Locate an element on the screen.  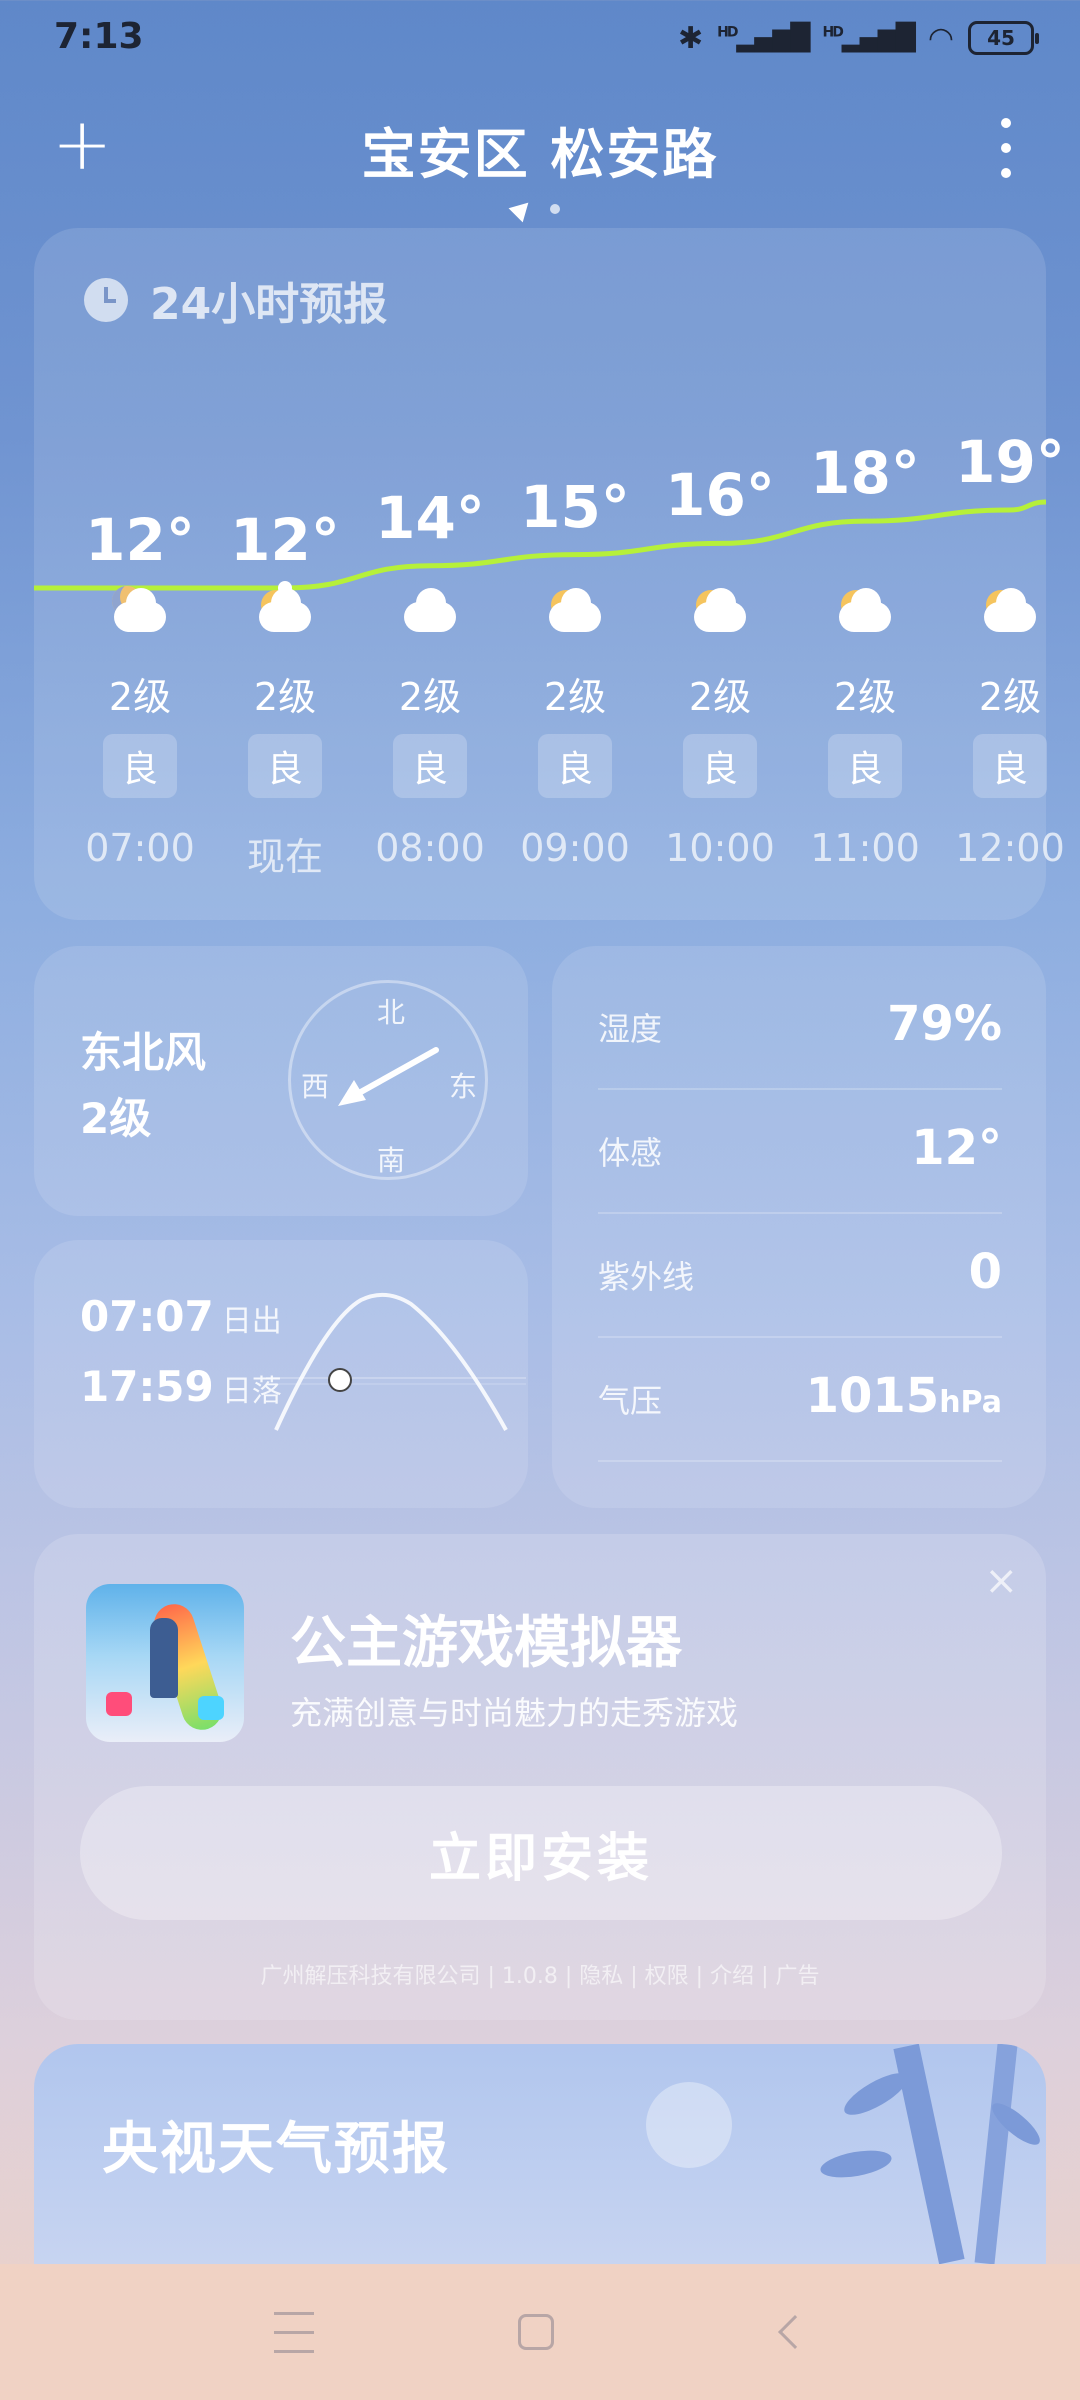
location-arrow-icon is located at coordinates (522, 209).